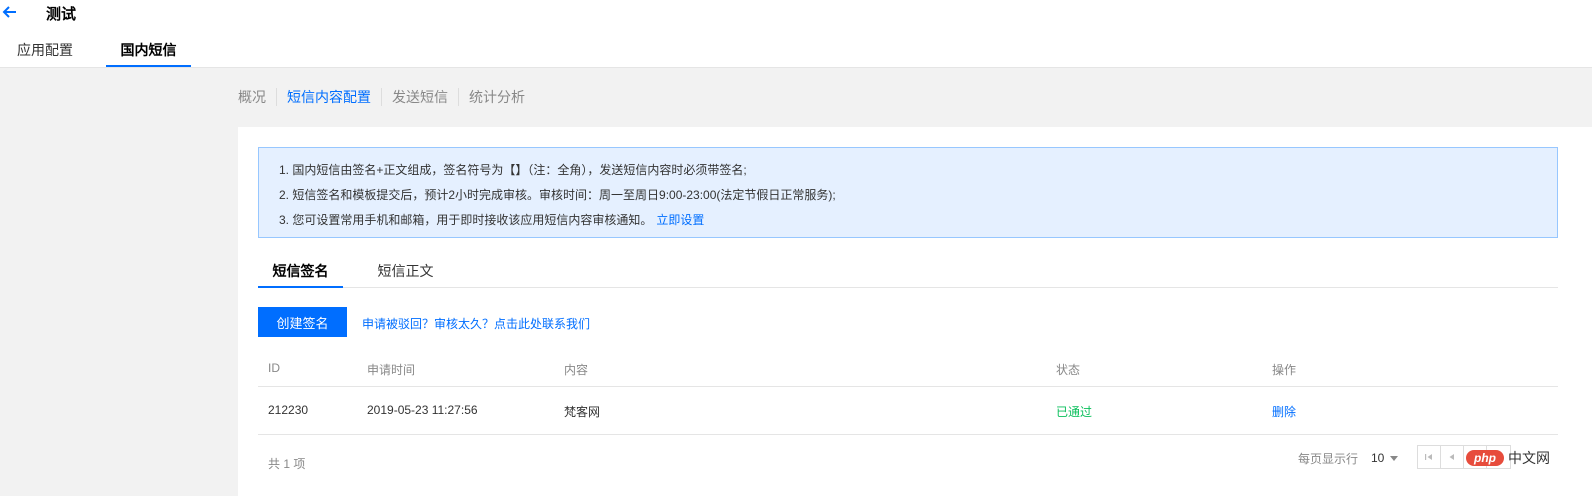 Image resolution: width=1592 pixels, height=496 pixels. Describe the element at coordinates (302, 322) in the screenshot. I see `create-signature-button: 创建签名` at that location.